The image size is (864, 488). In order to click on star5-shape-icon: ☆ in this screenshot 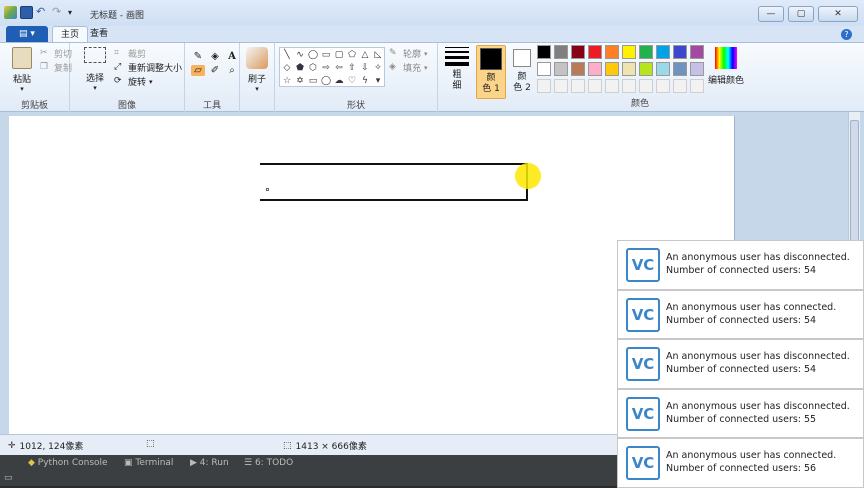, I will do `click(287, 81)`.